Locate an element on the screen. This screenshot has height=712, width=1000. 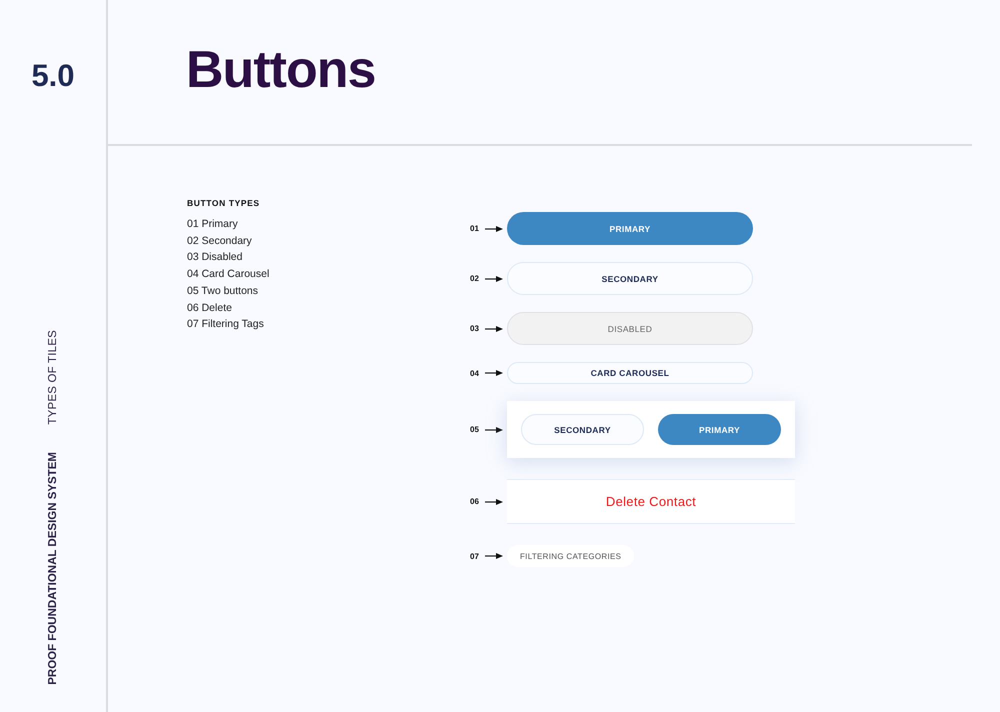
legend-item: 03 Disabled is located at coordinates (215, 258).